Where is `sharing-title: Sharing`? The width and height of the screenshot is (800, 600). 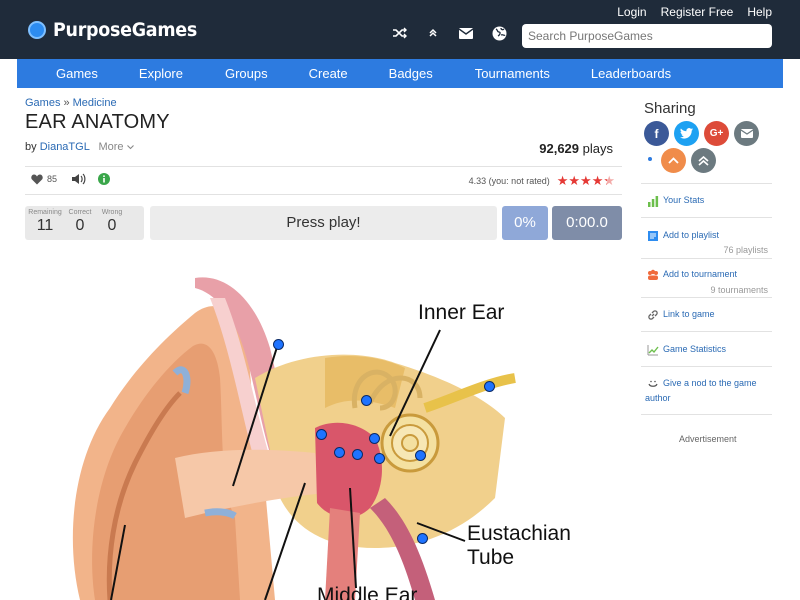
sharing-title: Sharing is located at coordinates (670, 108).